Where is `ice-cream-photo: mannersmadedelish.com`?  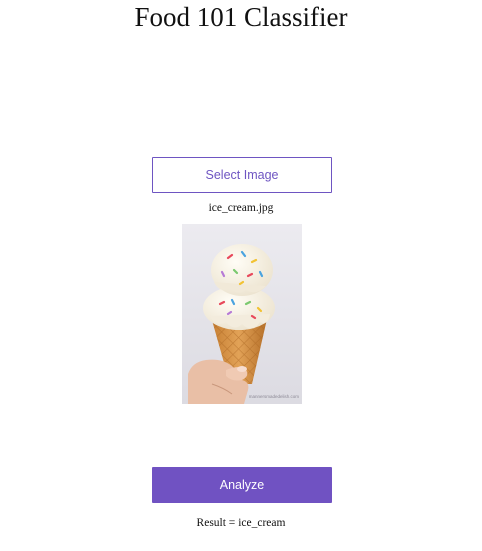 ice-cream-photo: mannersmadedelish.com is located at coordinates (242, 314).